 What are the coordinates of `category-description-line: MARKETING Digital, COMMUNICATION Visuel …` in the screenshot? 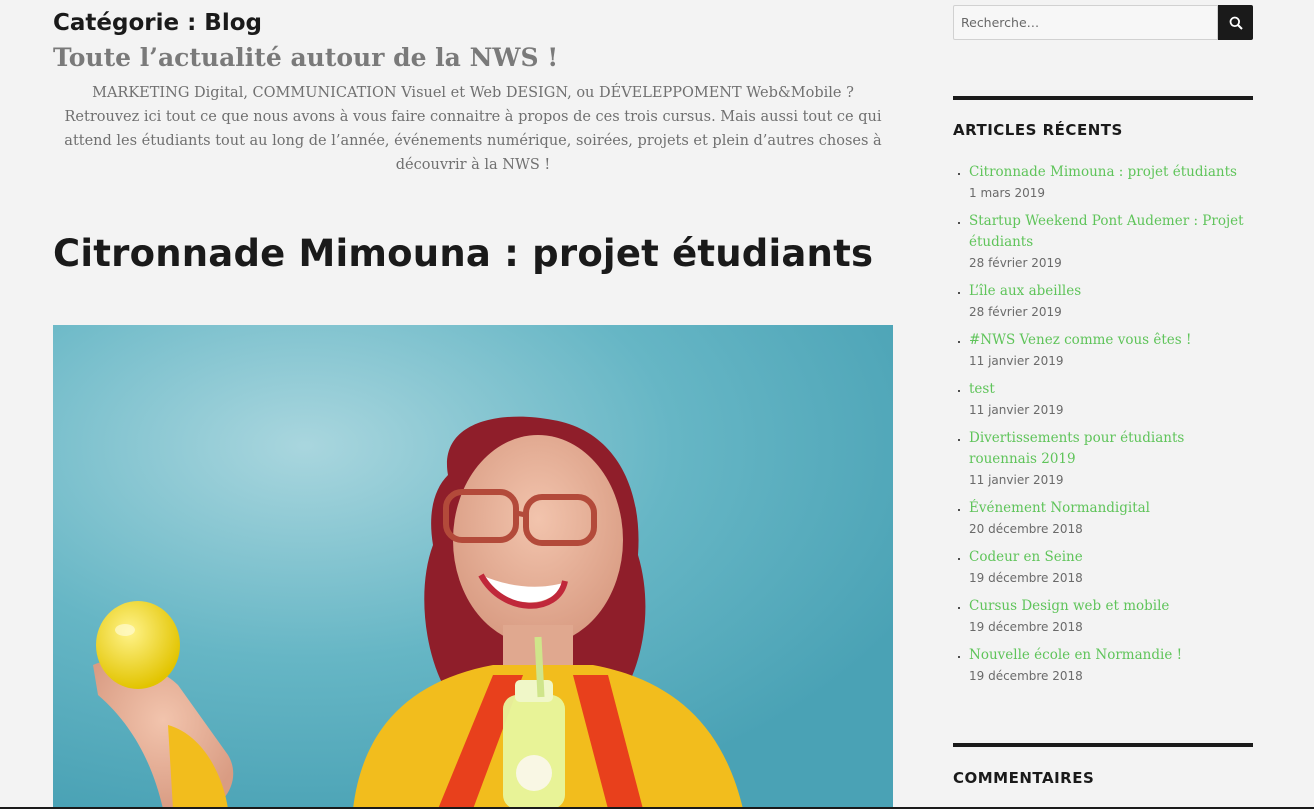 It's located at (473, 93).